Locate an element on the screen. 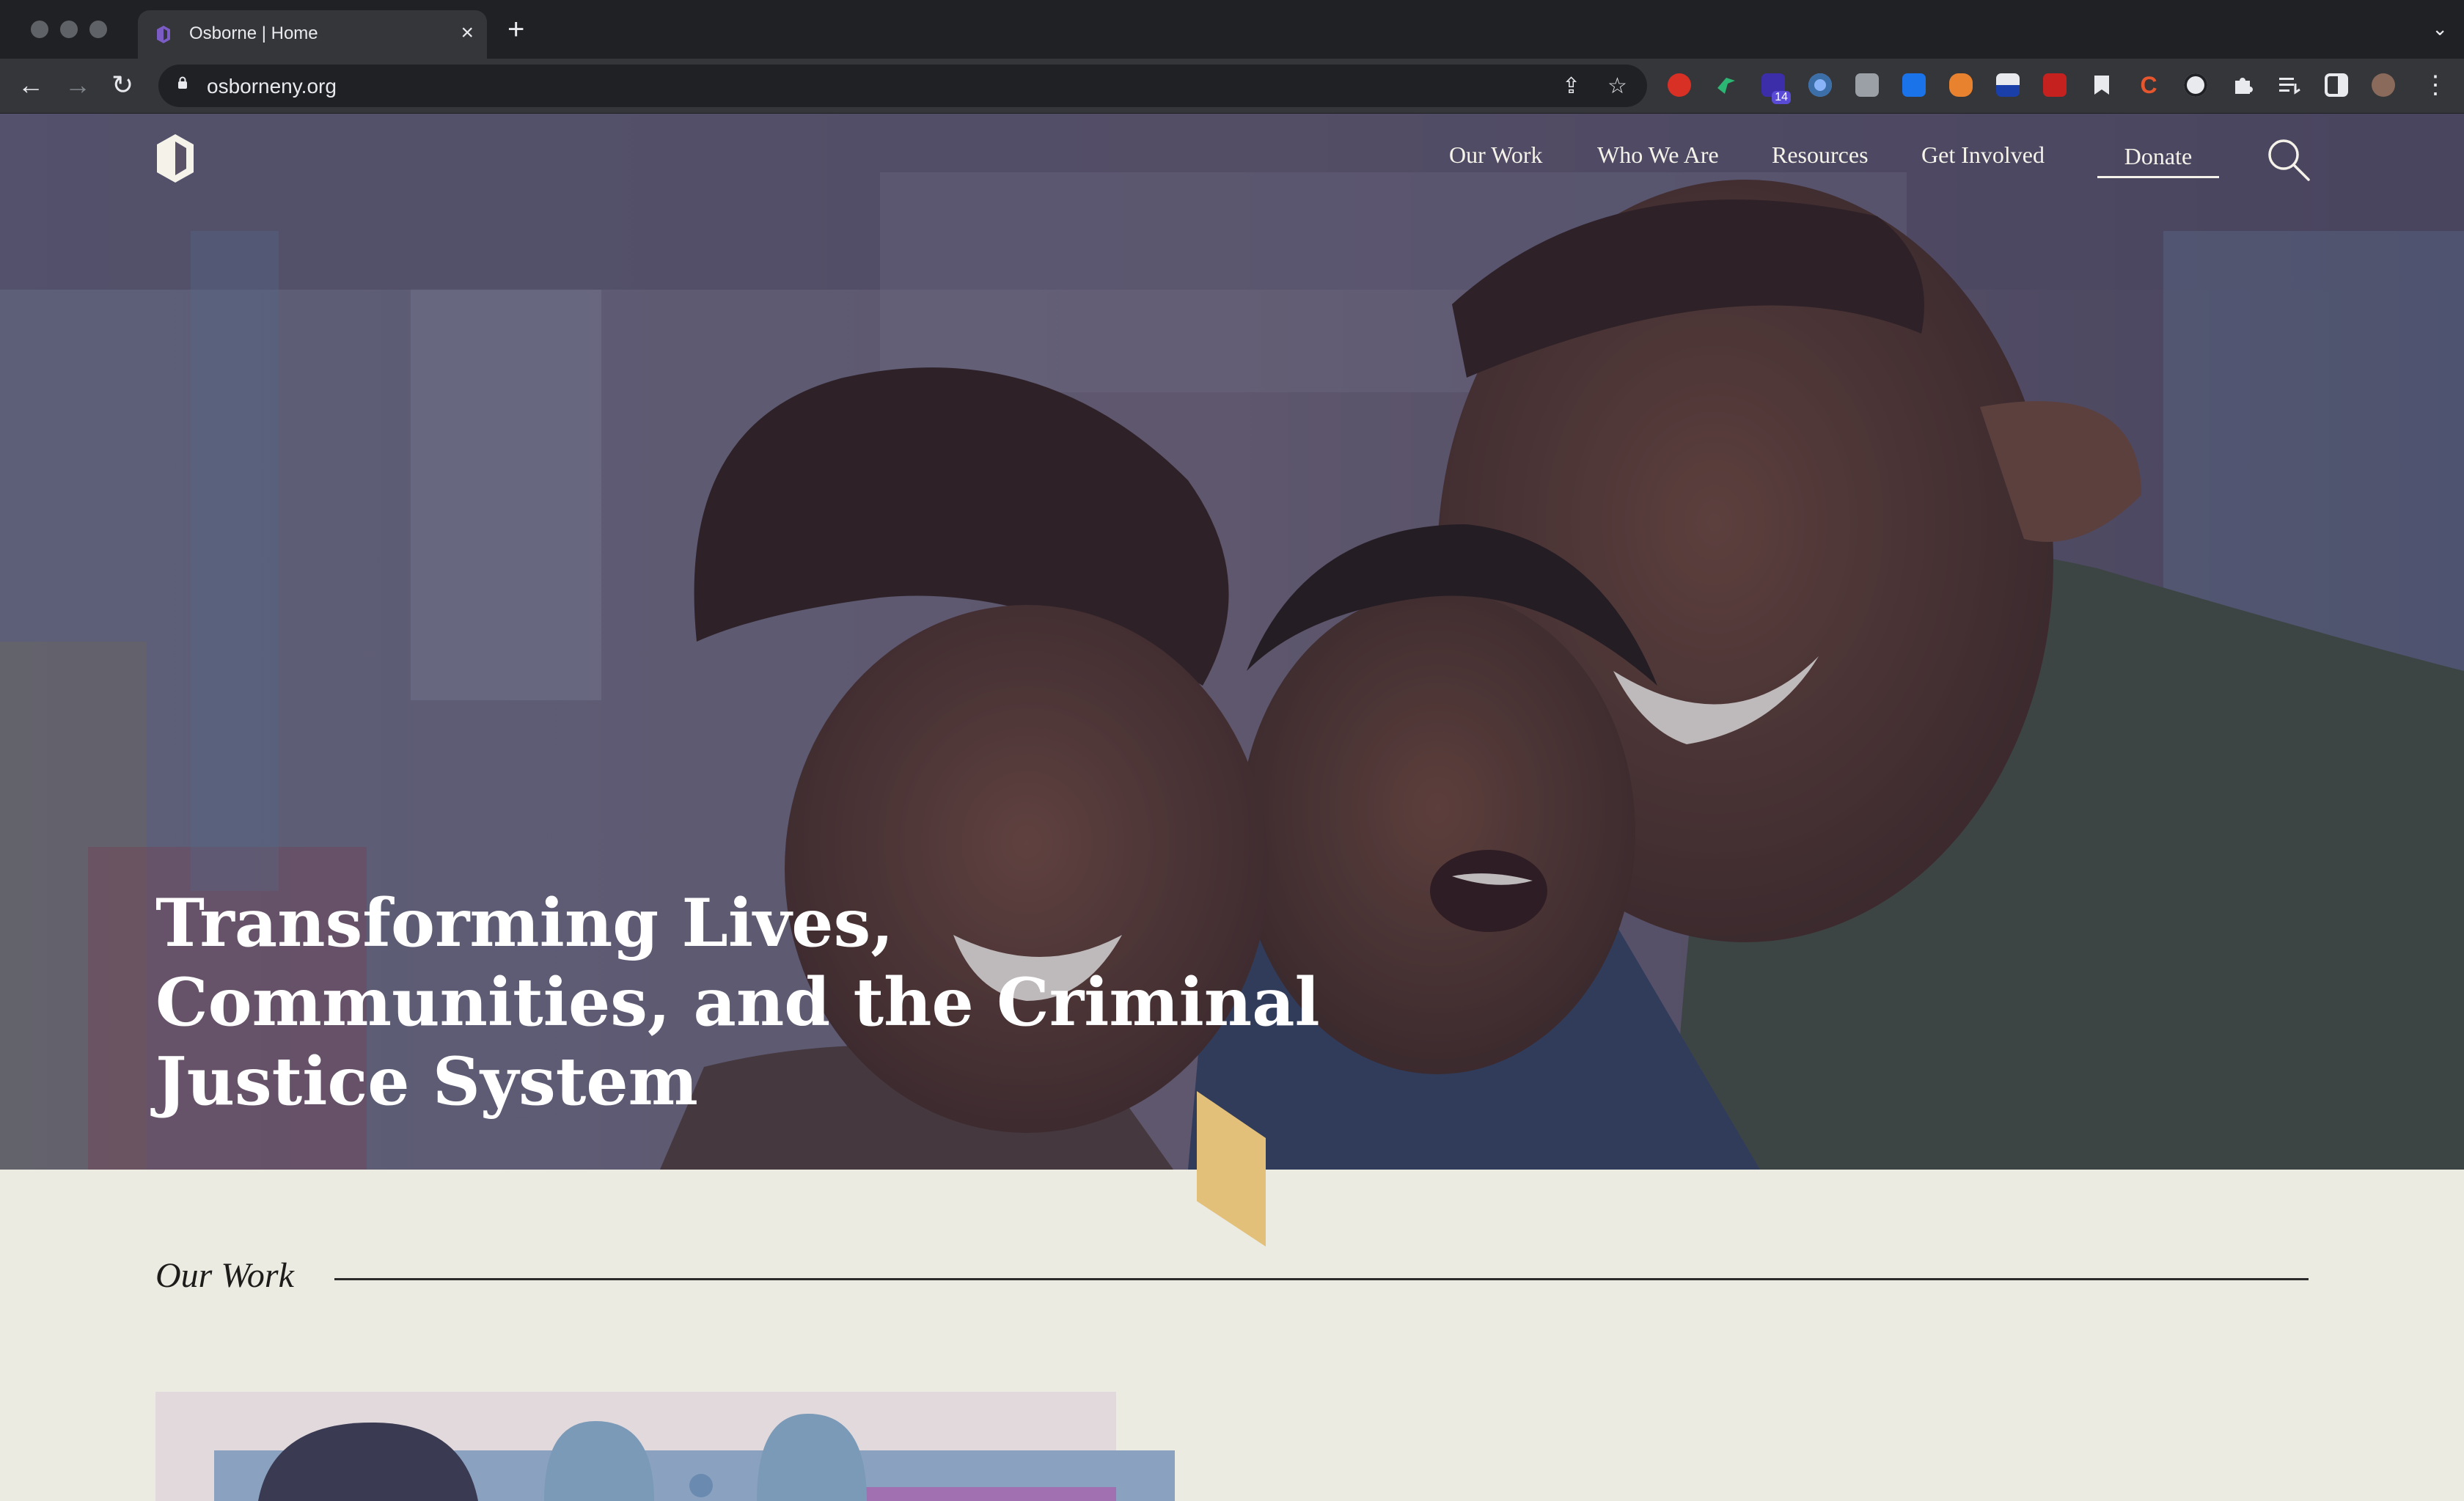 Image resolution: width=2464 pixels, height=1501 pixels. fox-ext-icon is located at coordinates (1961, 85).